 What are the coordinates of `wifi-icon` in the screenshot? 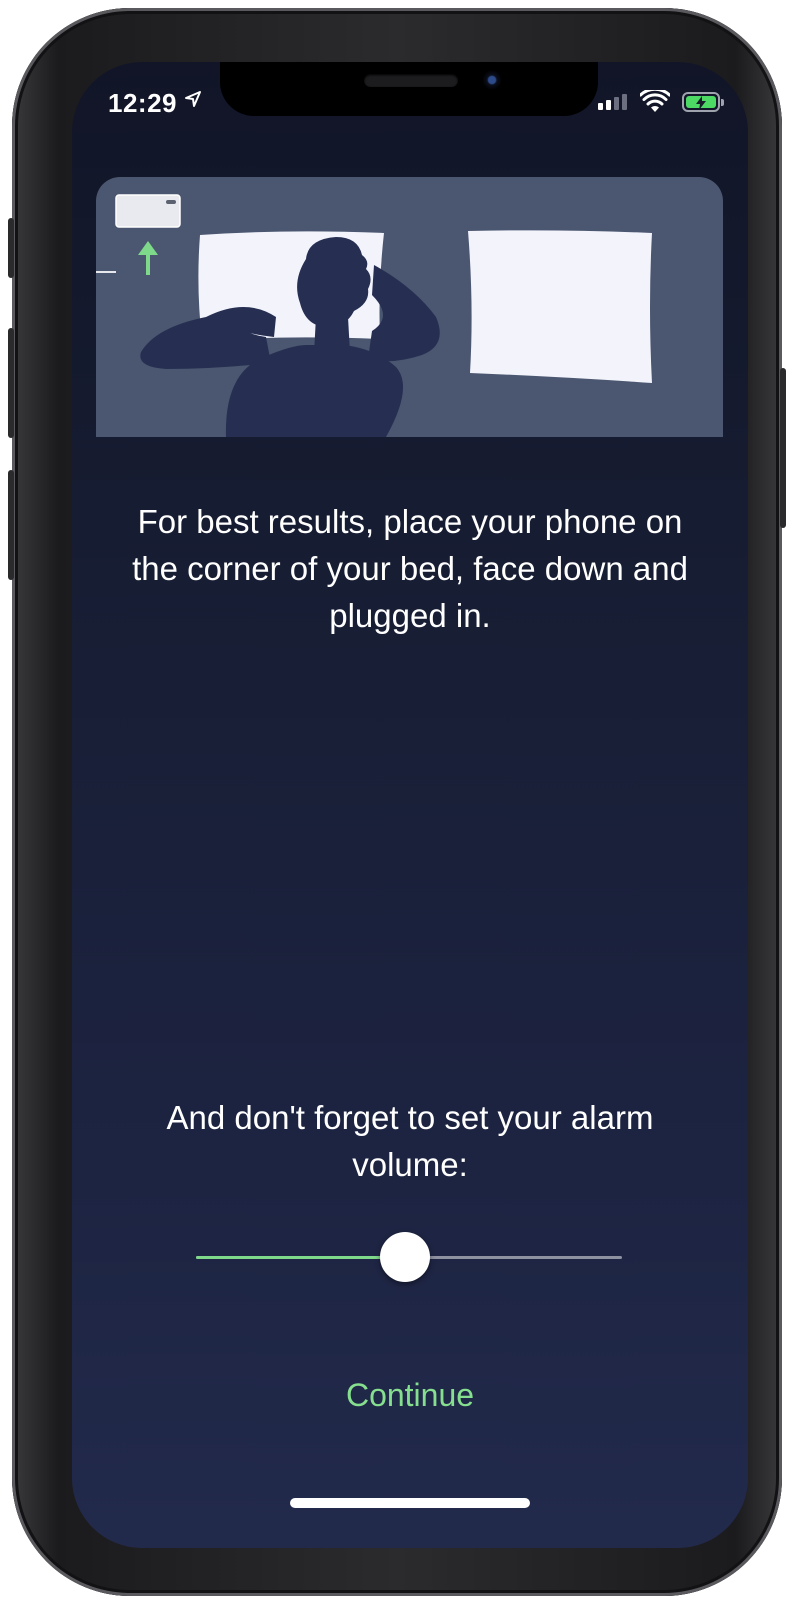 It's located at (655, 101).